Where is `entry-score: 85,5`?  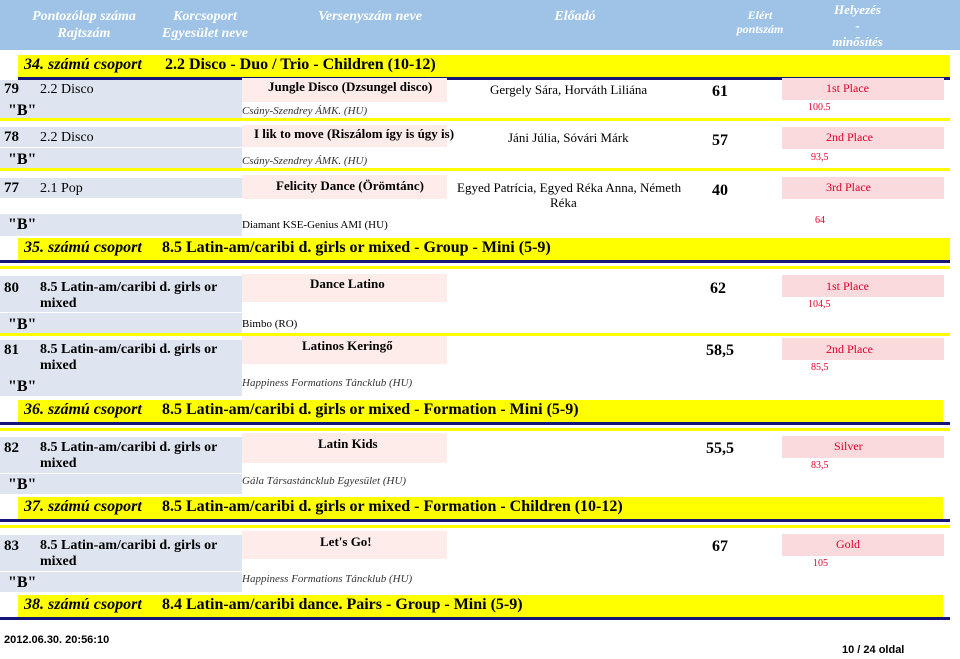 entry-score: 85,5 is located at coordinates (820, 367).